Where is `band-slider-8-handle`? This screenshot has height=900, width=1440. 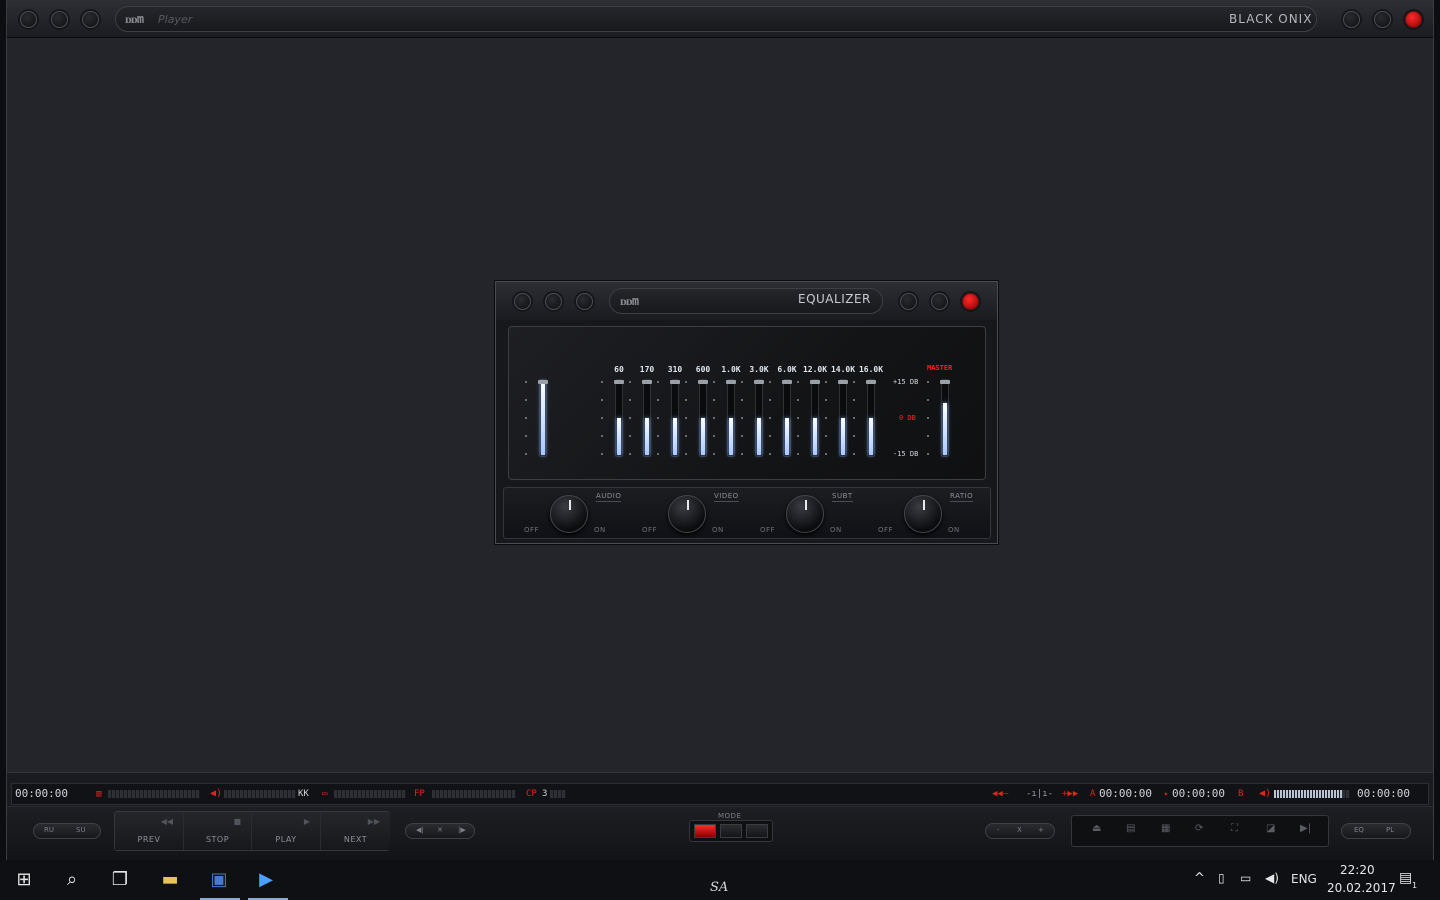
band-slider-8-handle is located at coordinates (843, 382).